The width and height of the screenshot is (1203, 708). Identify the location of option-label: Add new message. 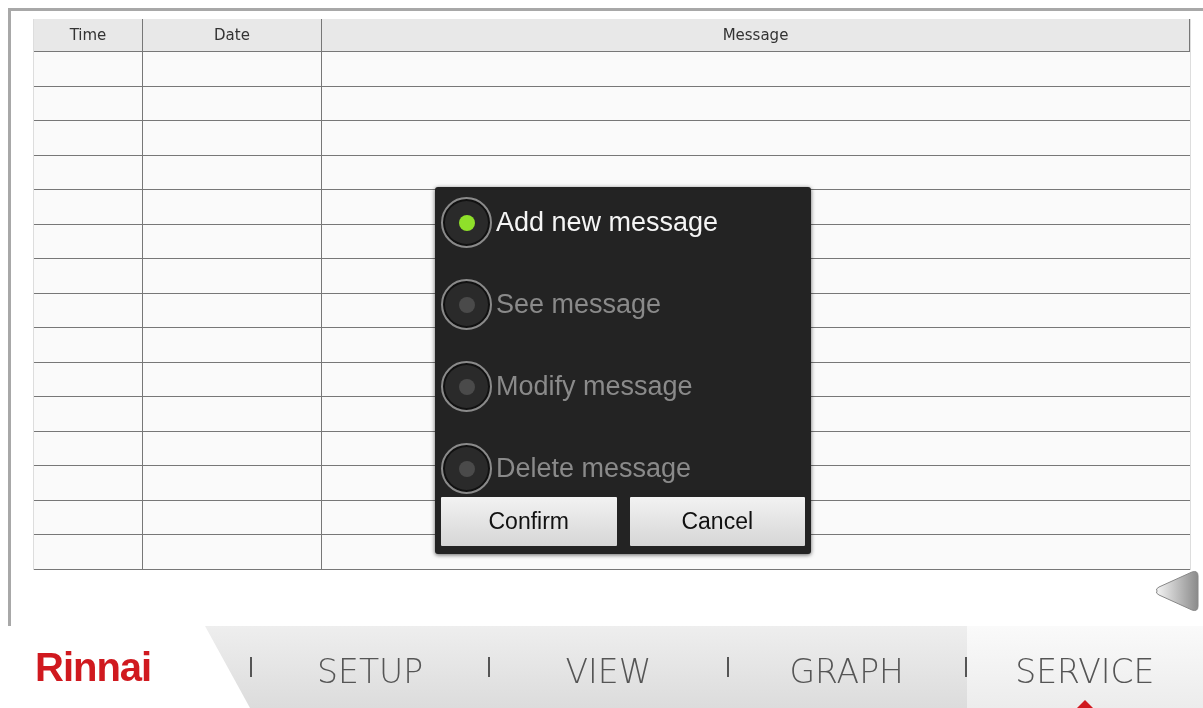
(607, 222).